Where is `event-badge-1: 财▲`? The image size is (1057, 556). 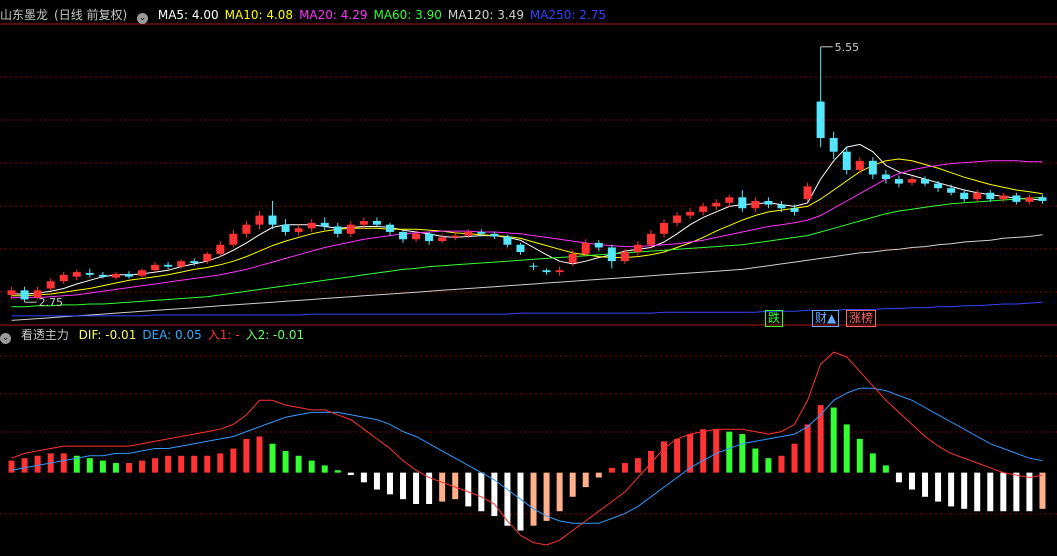 event-badge-1: 财▲ is located at coordinates (826, 318).